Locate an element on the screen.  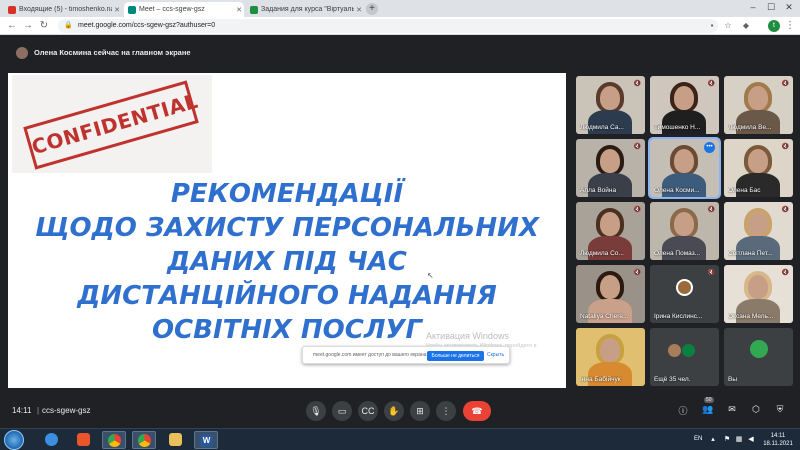
start-button is located at coordinates (14, 440).